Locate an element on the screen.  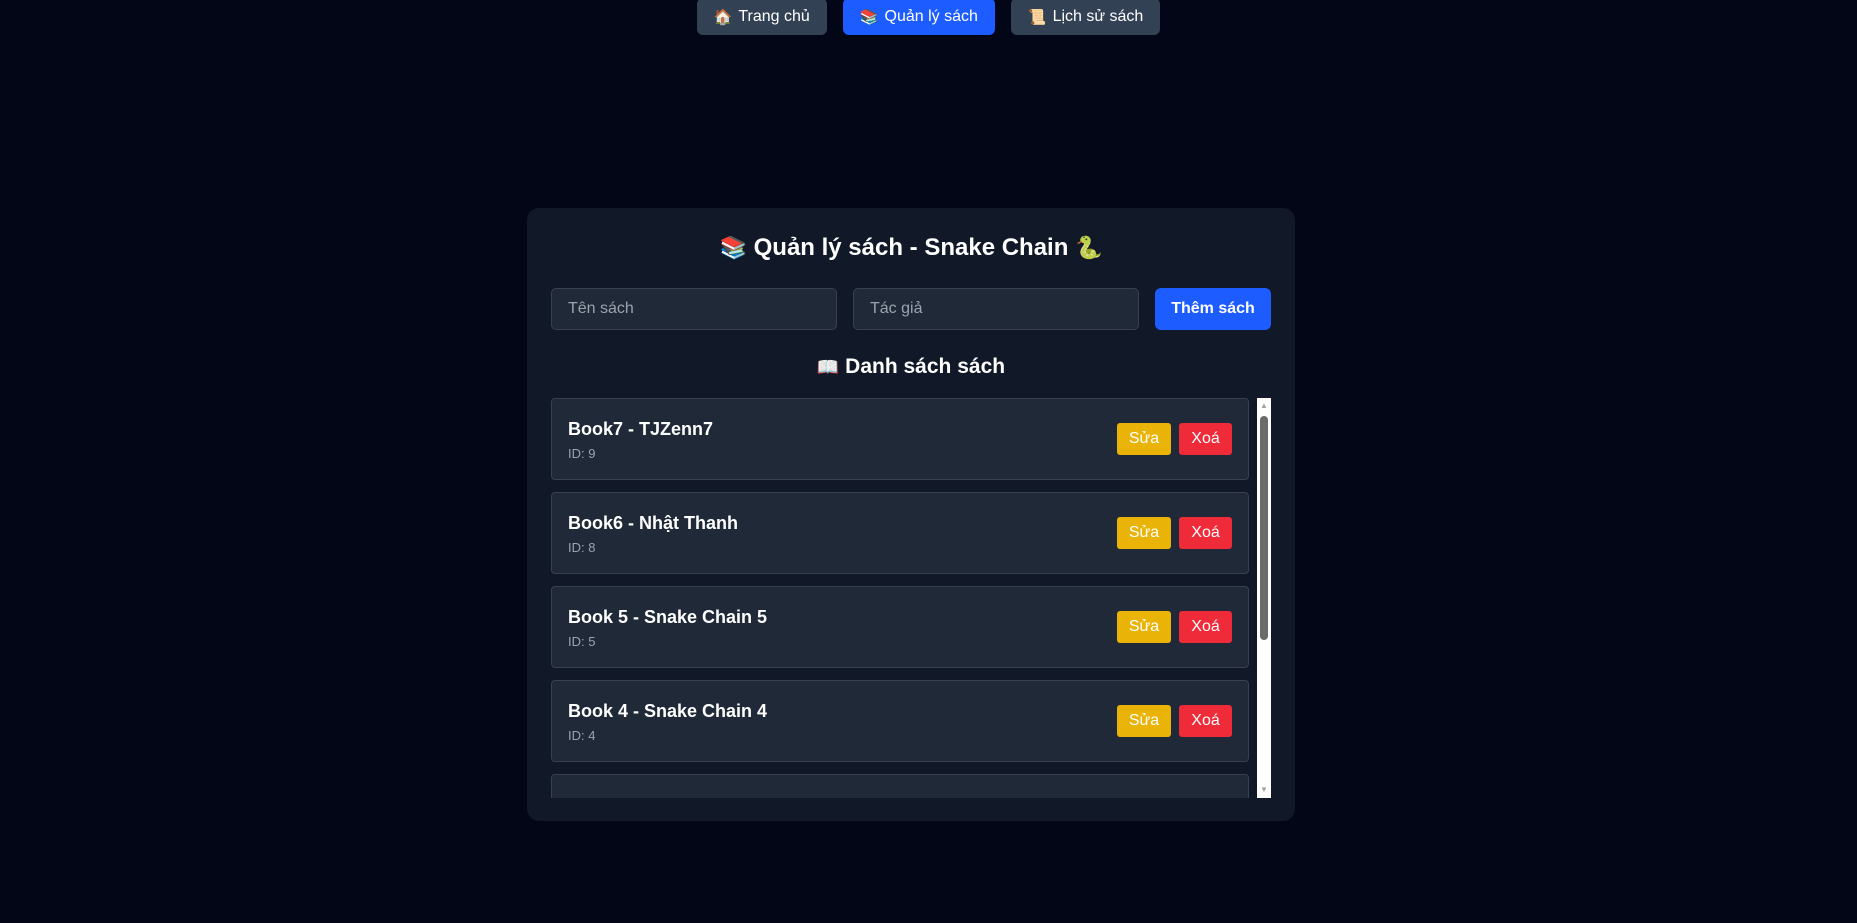
open-book-icon: 📖 is located at coordinates (828, 367).